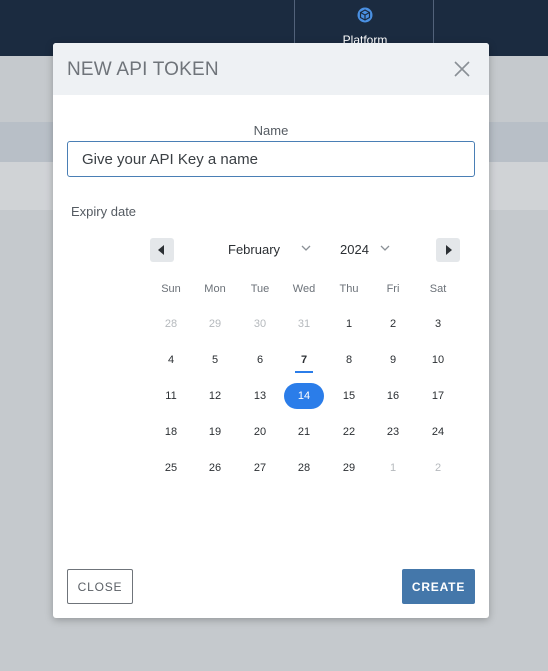  Describe the element at coordinates (304, 396) in the screenshot. I see `calendar-day-selected: 14` at that location.